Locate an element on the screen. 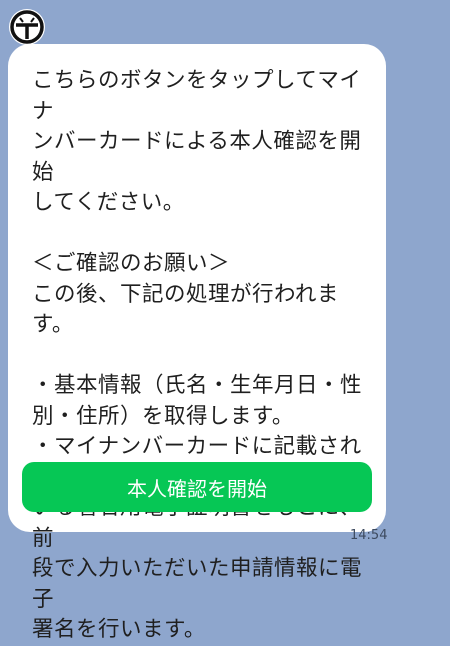  logo-icon is located at coordinates (27, 27).